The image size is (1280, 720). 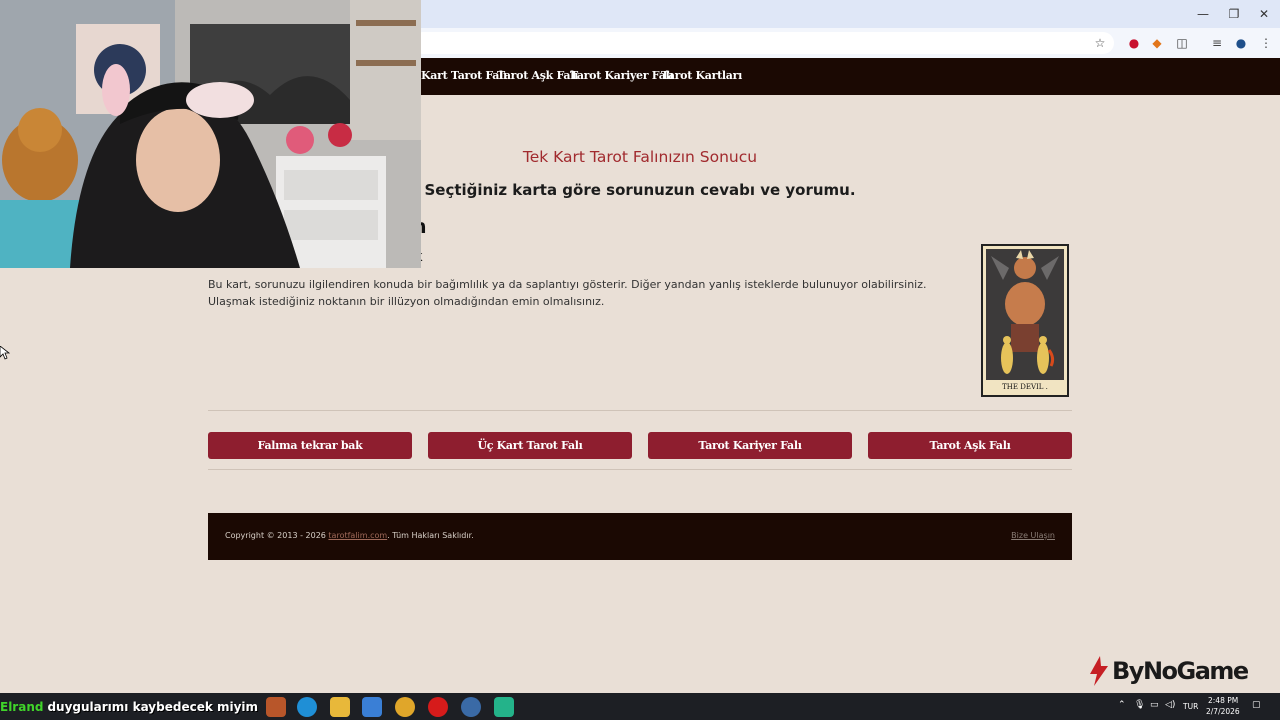 I want to click on system-tray: ⌃ 🎙 ▭ ◁) TUR 2:48 PM 2/7/2026 ▢, so click(x=1195, y=706).